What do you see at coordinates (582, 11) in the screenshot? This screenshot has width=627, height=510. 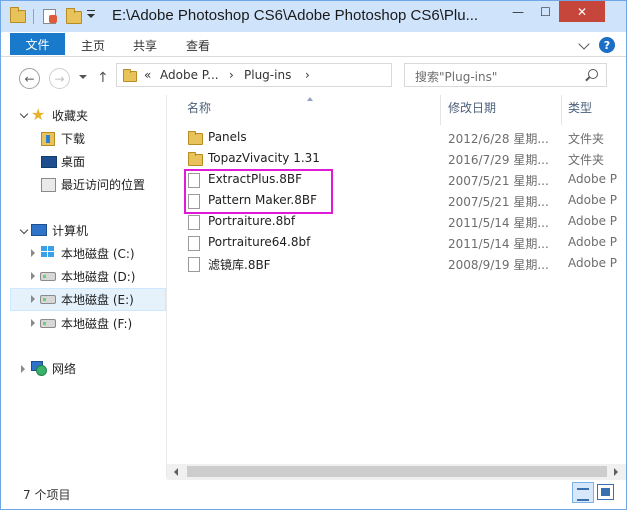 I see `close-button: ✕` at bounding box center [582, 11].